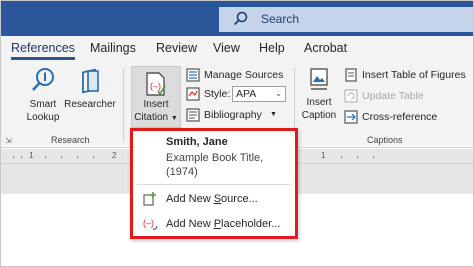 This screenshot has width=474, height=267. I want to click on table-of-figures-icon, so click(351, 75).